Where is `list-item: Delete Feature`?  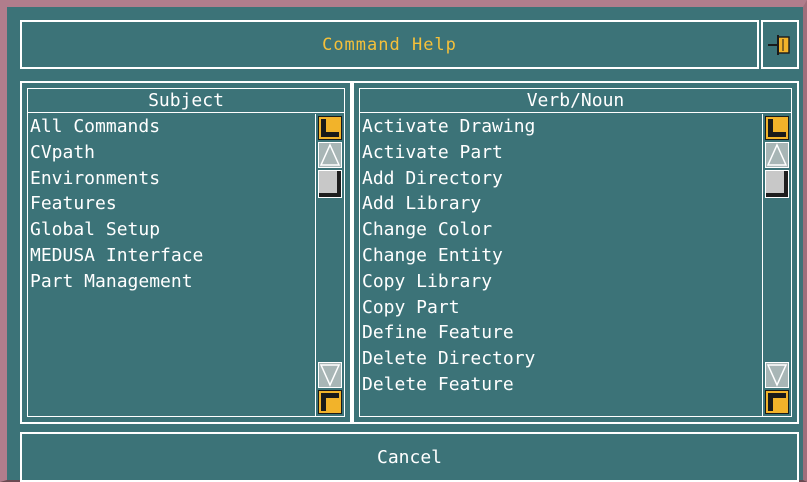 list-item: Delete Feature is located at coordinates (561, 385).